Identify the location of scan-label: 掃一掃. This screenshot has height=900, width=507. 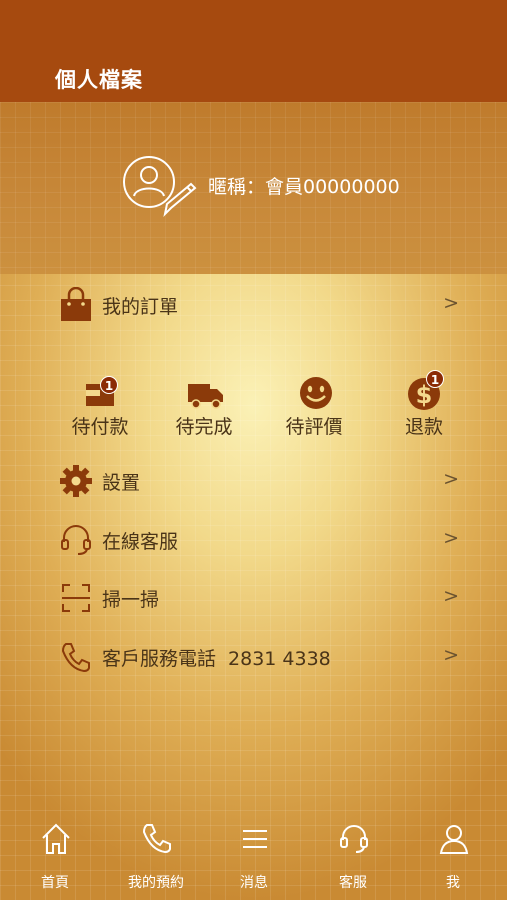
(131, 600).